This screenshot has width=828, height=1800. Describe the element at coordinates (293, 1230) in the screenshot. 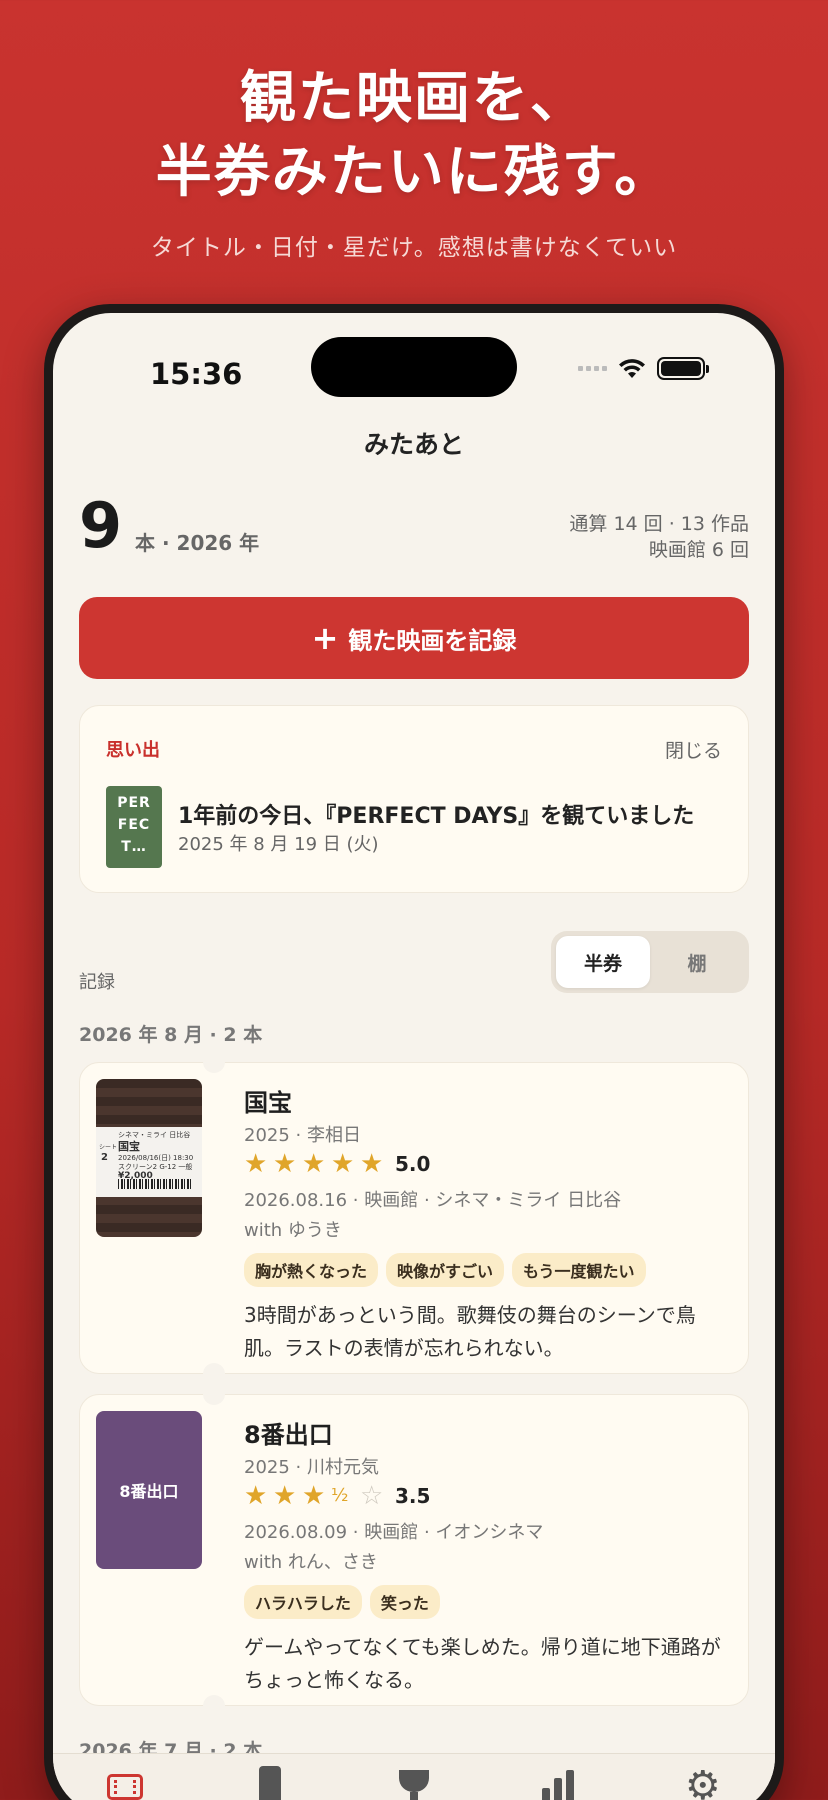

I see `companions: with ゆうき` at that location.